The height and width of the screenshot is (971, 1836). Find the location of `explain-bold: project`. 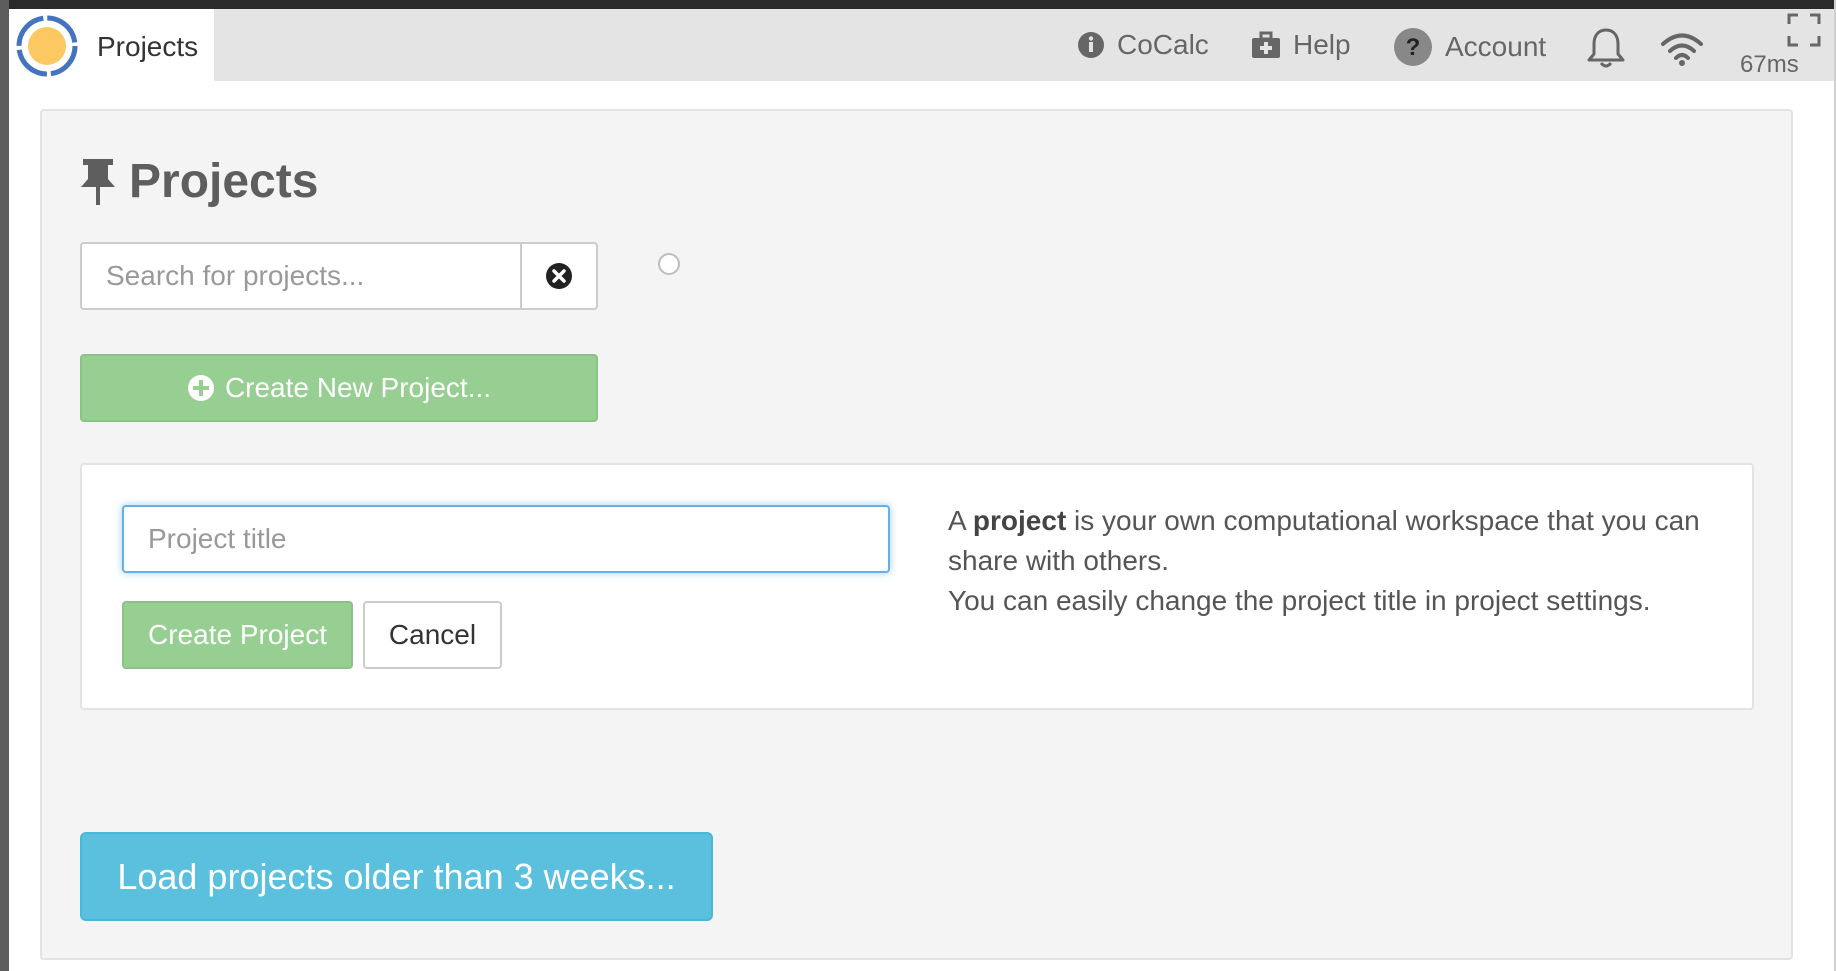

explain-bold: project is located at coordinates (1019, 520).